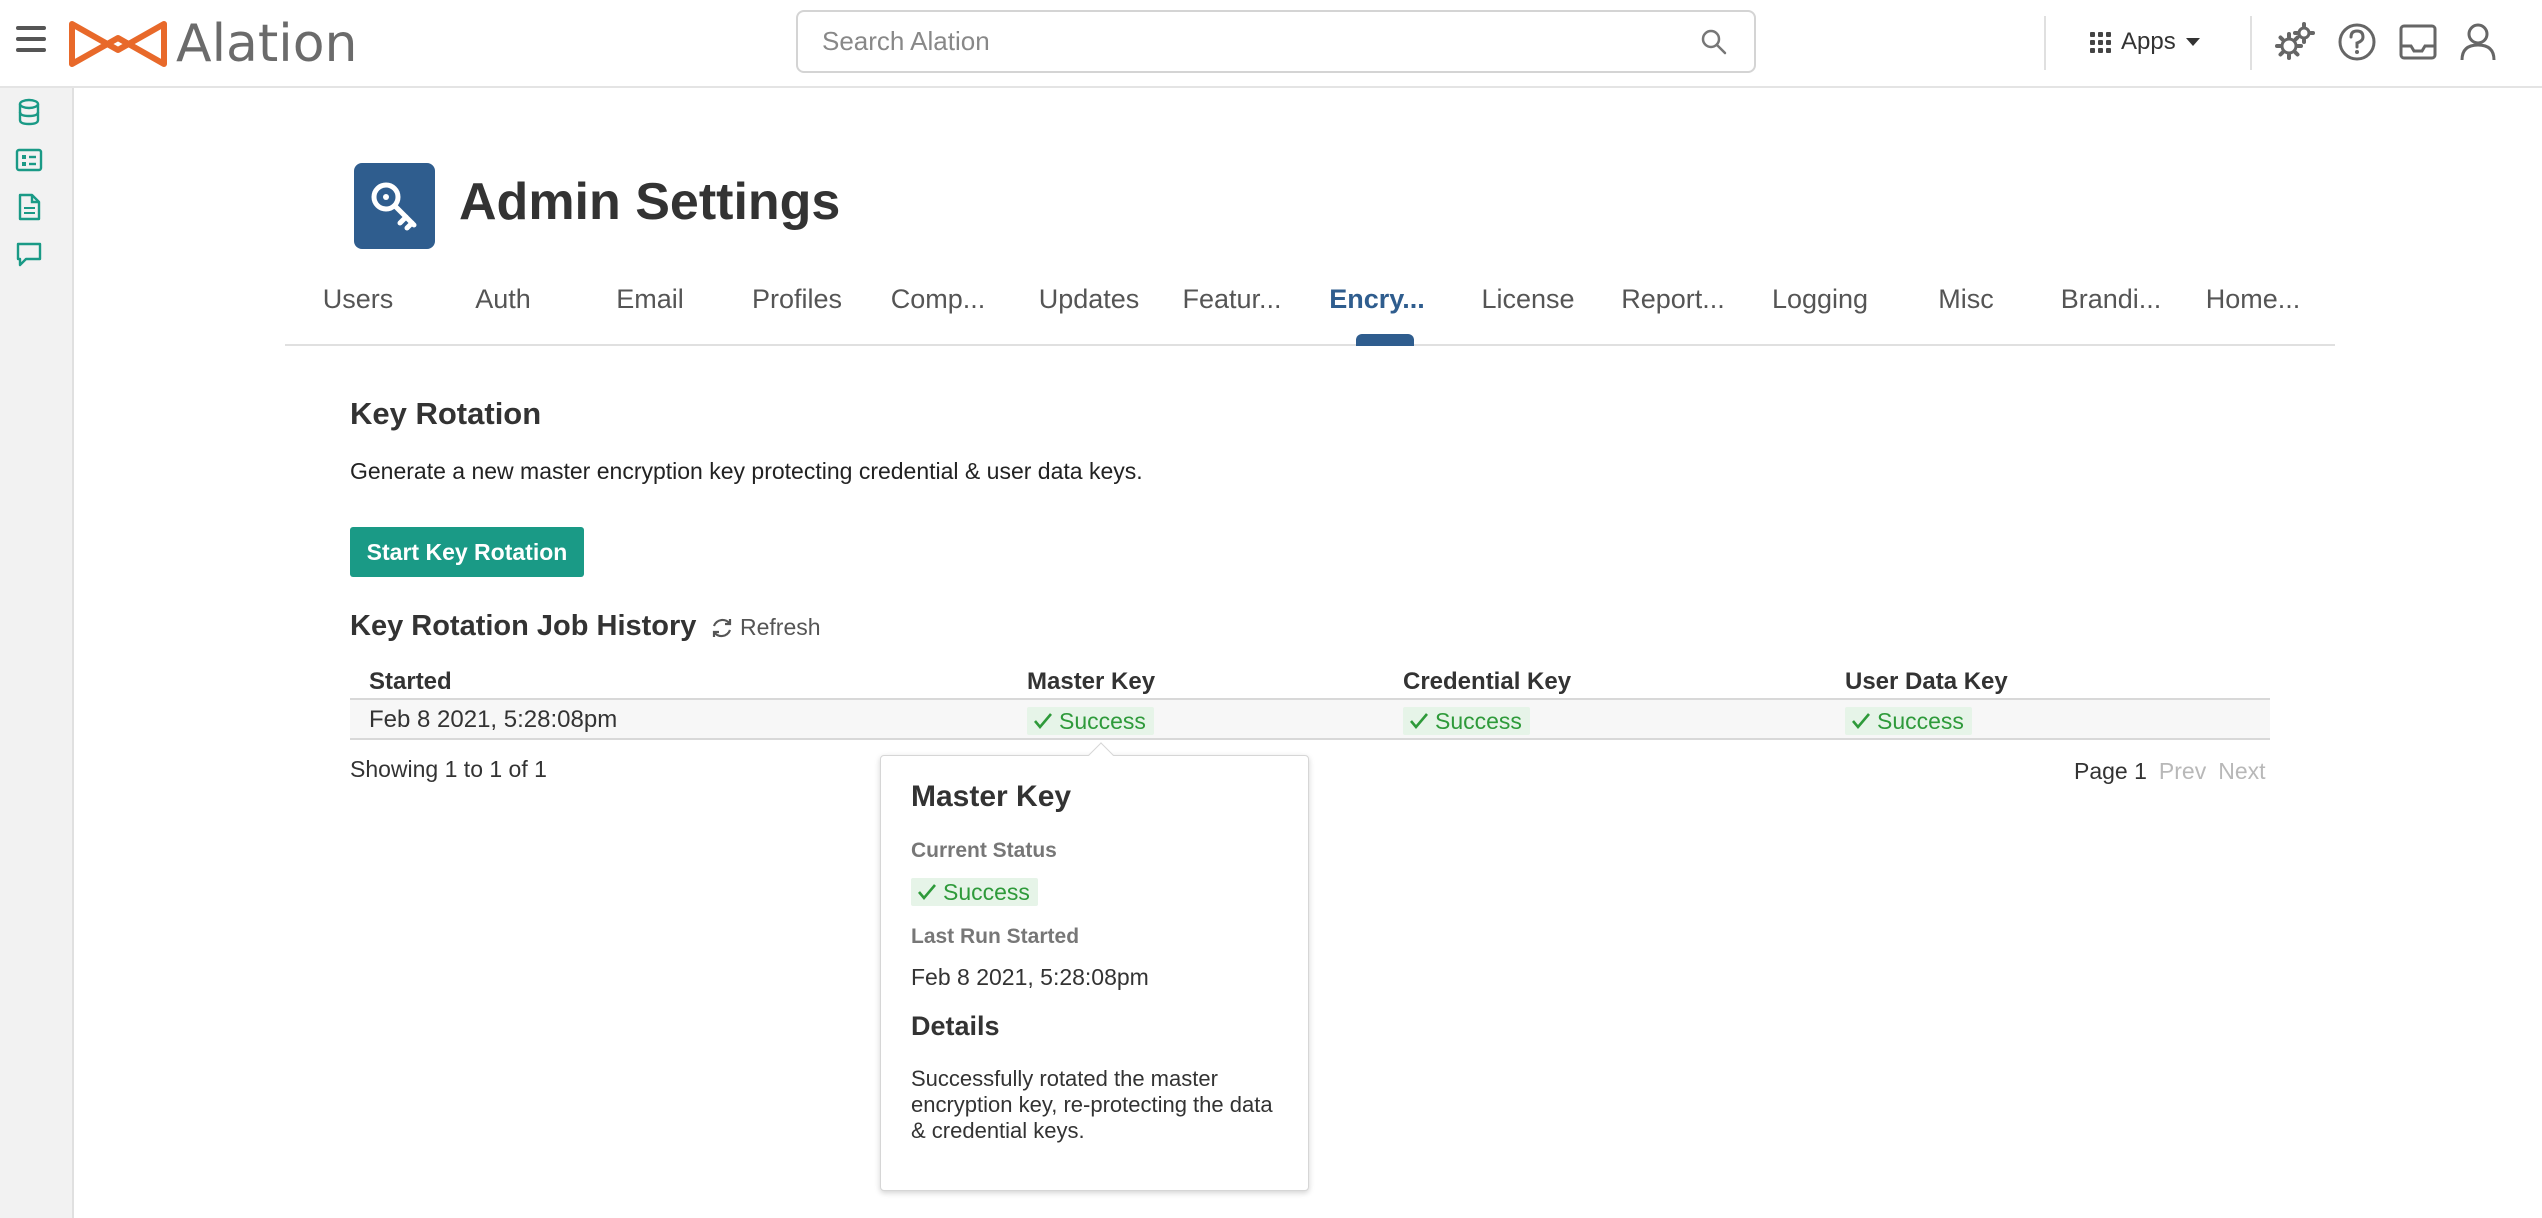 The height and width of the screenshot is (1218, 2542). What do you see at coordinates (29, 254) in the screenshot?
I see `conversation-icon` at bounding box center [29, 254].